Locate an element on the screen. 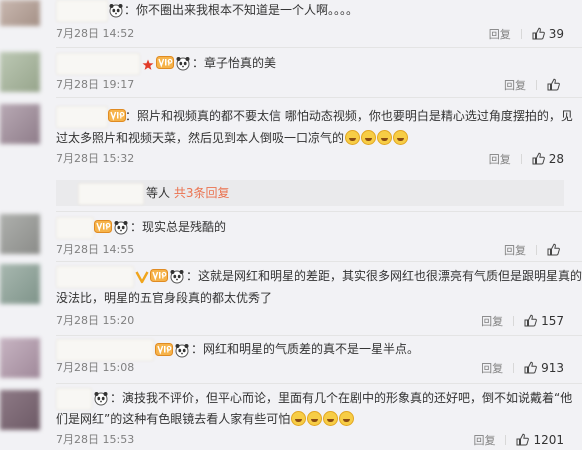  timestamp: 7月28日 15:08 is located at coordinates (95, 367).